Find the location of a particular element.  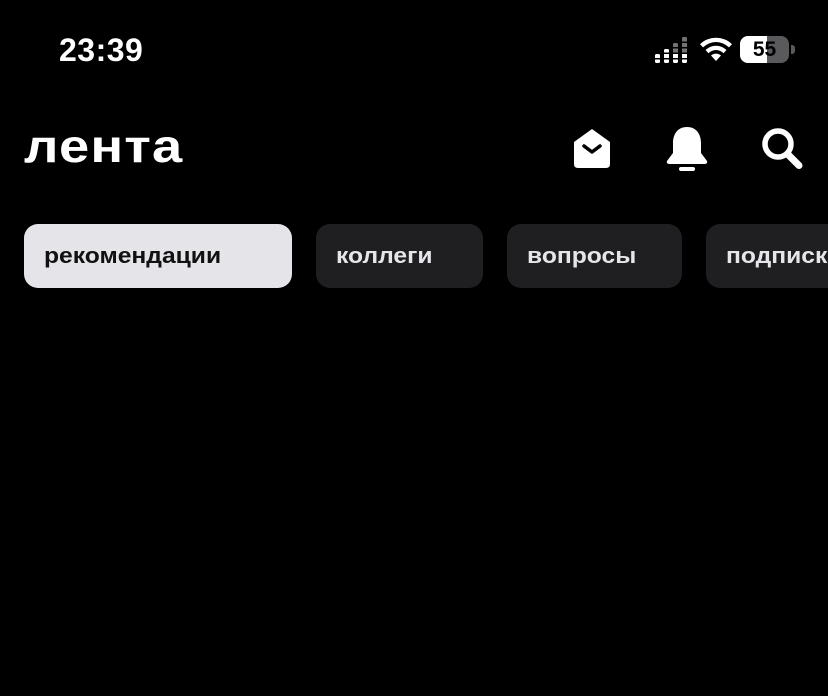

bell-icon is located at coordinates (687, 148).